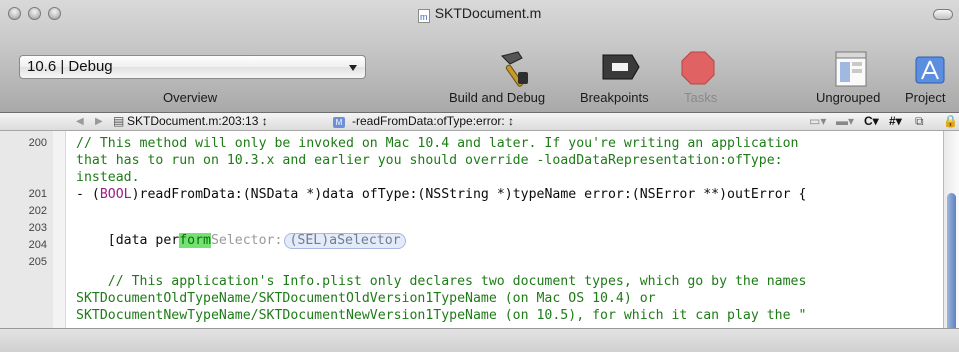 The image size is (959, 352). I want to click on overview-popup: 10.6 | Debug, so click(192, 67).